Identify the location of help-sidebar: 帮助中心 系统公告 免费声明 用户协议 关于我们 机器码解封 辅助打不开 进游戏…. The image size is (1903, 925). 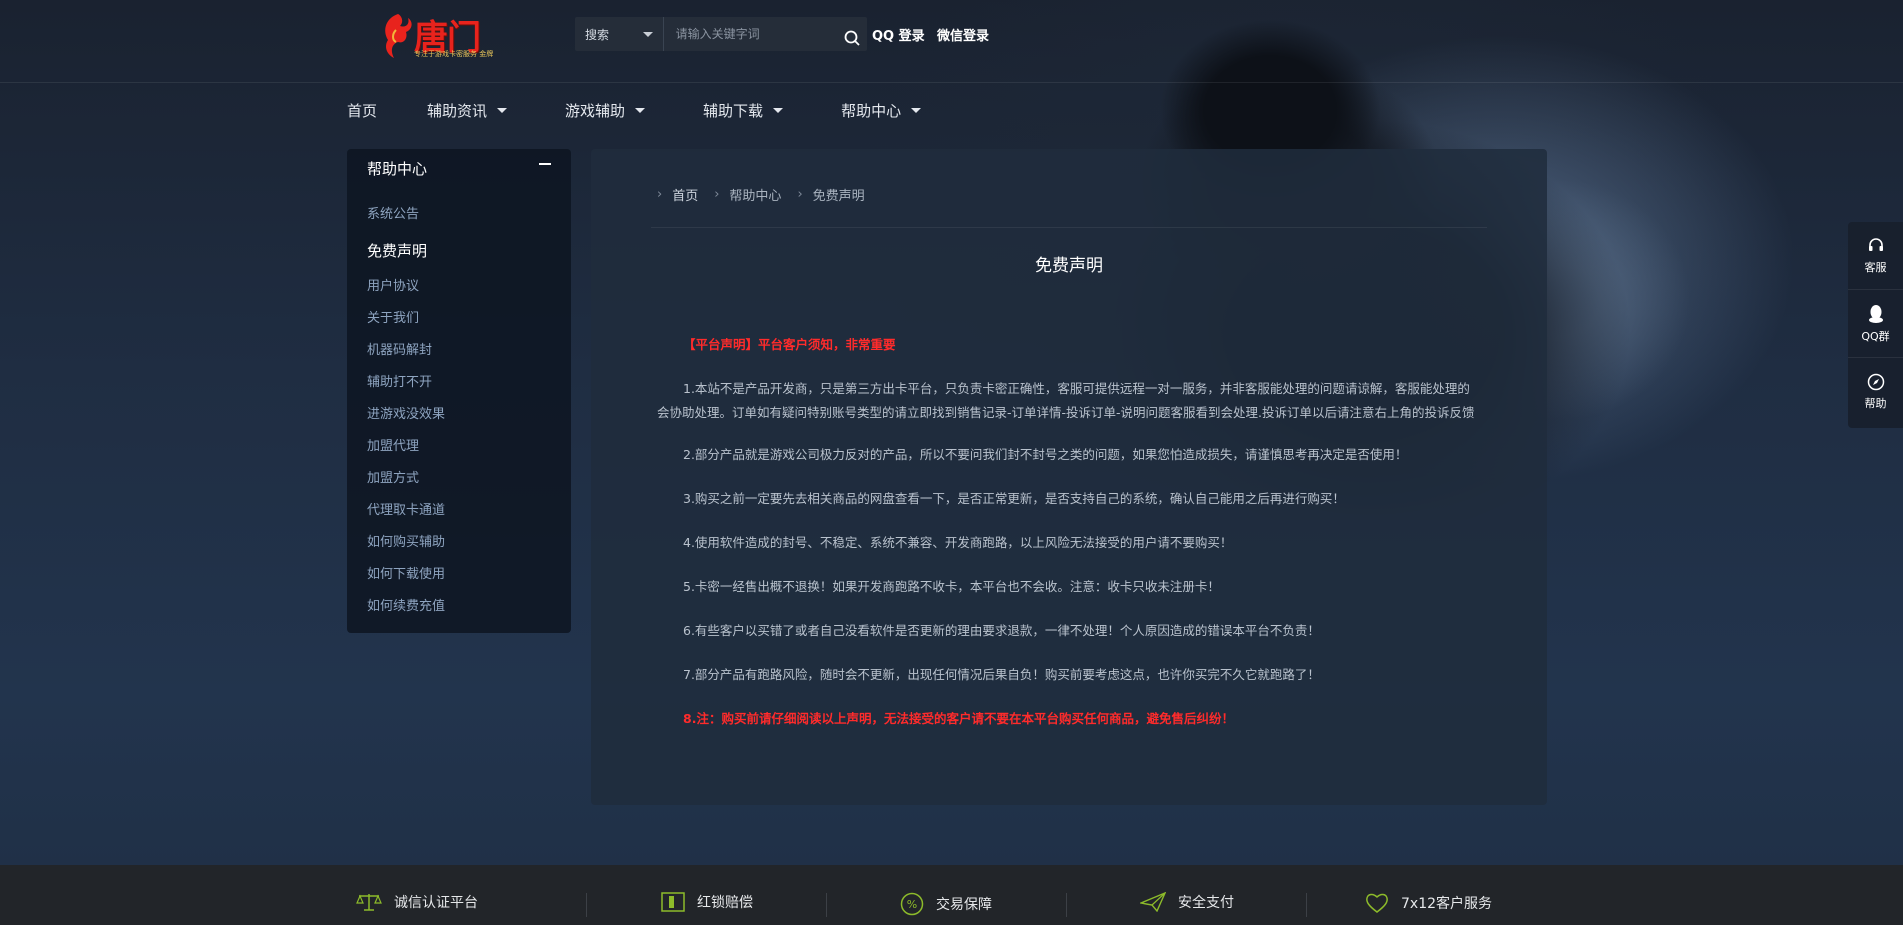
(459, 391).